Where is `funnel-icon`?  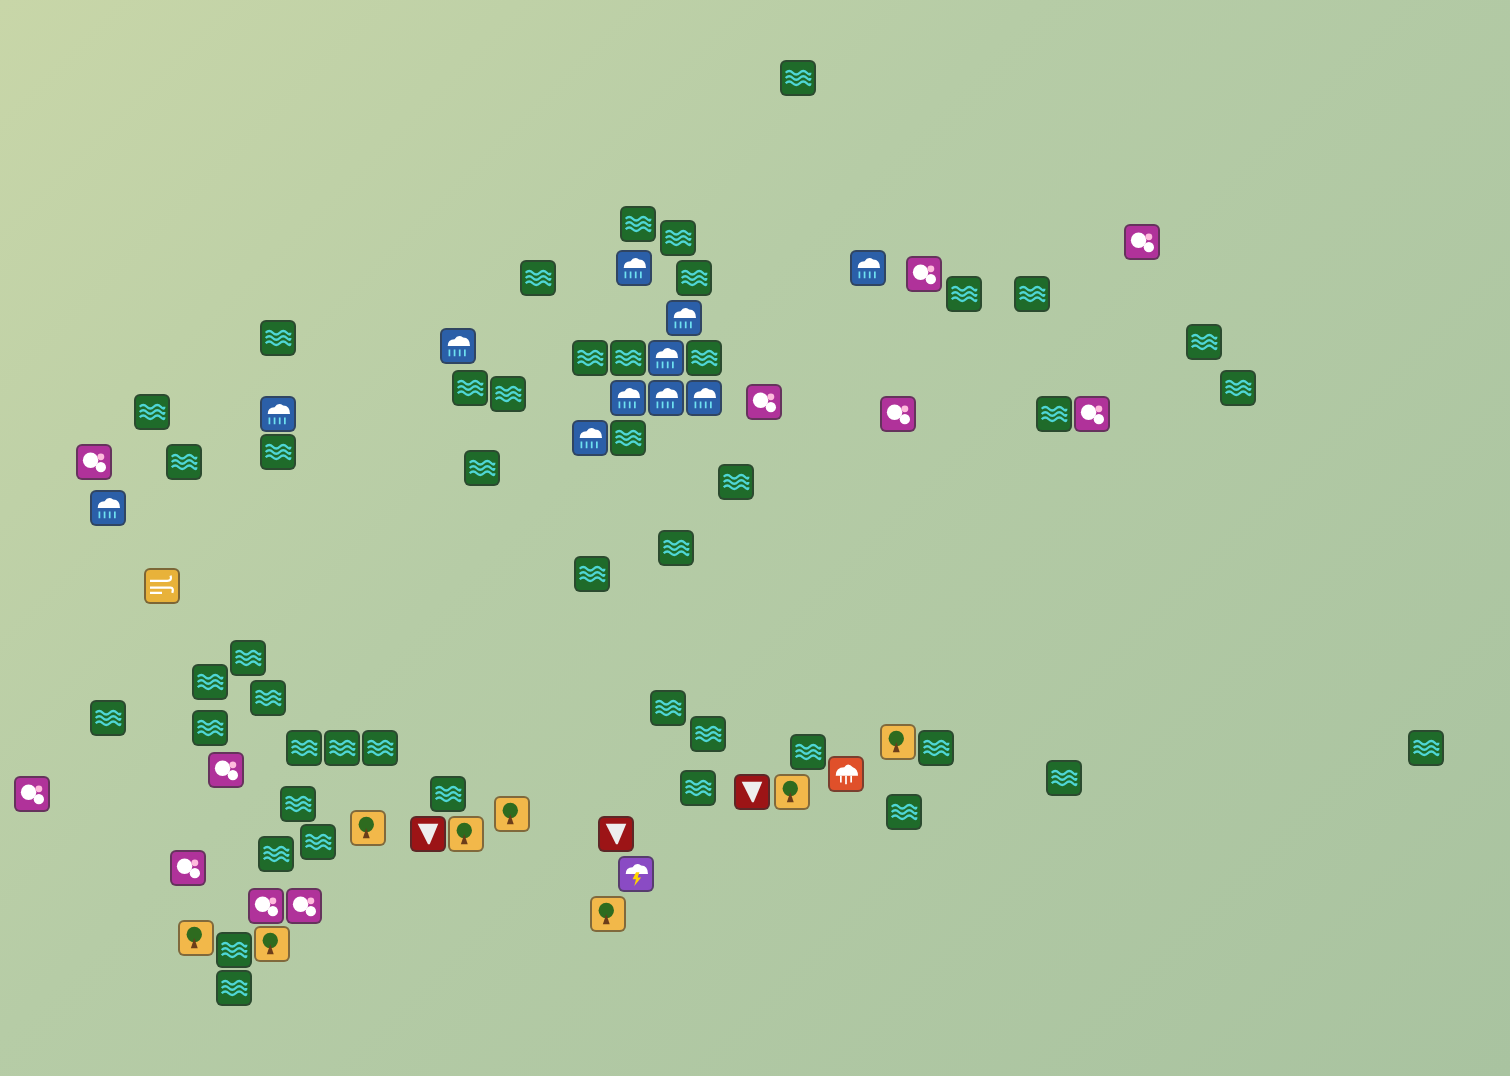
funnel-icon is located at coordinates (616, 834).